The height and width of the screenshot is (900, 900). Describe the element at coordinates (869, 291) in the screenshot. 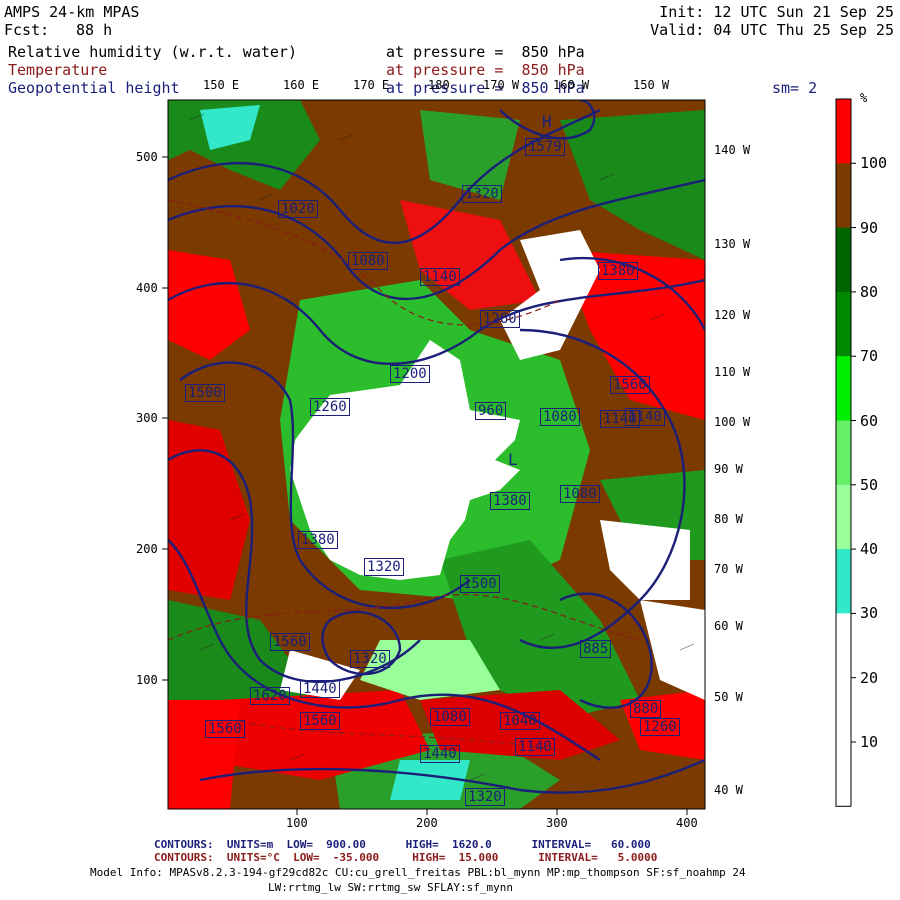

I see `colorbar-label: 80` at that location.